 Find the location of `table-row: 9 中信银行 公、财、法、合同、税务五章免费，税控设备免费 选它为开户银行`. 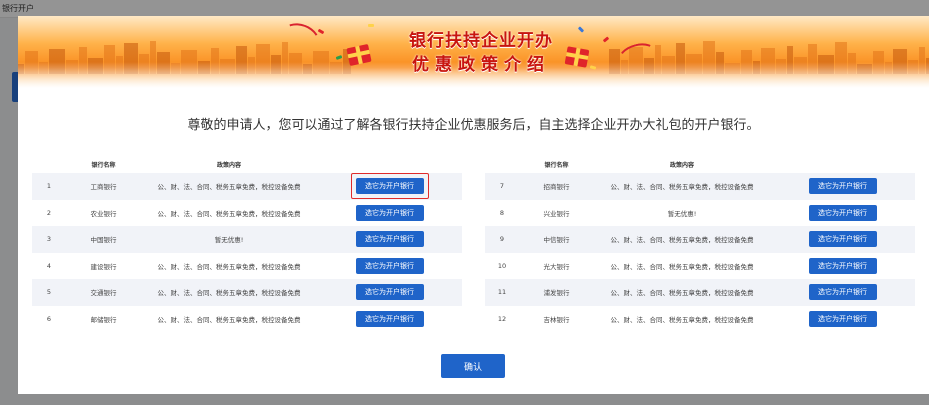

table-row: 9 中信银行 公、财、法、合同、税务五章免费，税控设备免费 选它为开户银行 is located at coordinates (700, 239).